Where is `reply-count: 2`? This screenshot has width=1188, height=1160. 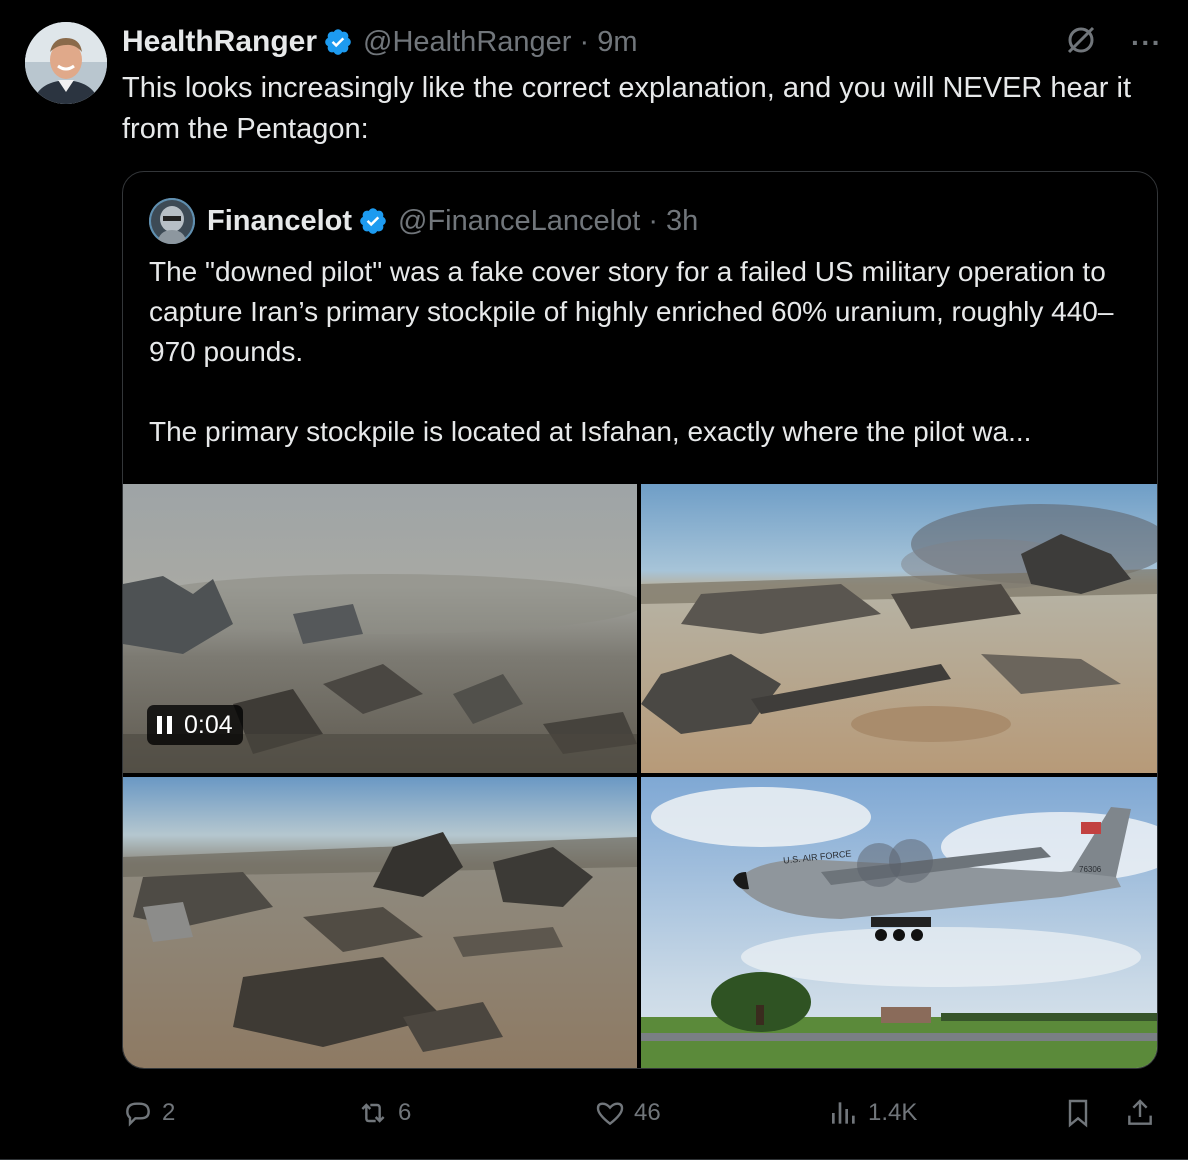 reply-count: 2 is located at coordinates (169, 1112).